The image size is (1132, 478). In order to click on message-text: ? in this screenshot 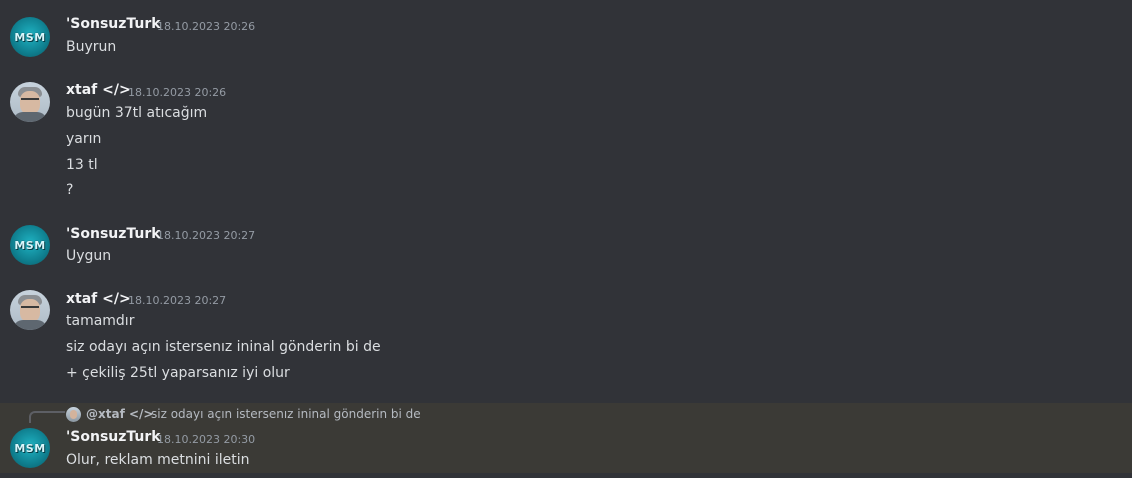, I will do `click(70, 190)`.